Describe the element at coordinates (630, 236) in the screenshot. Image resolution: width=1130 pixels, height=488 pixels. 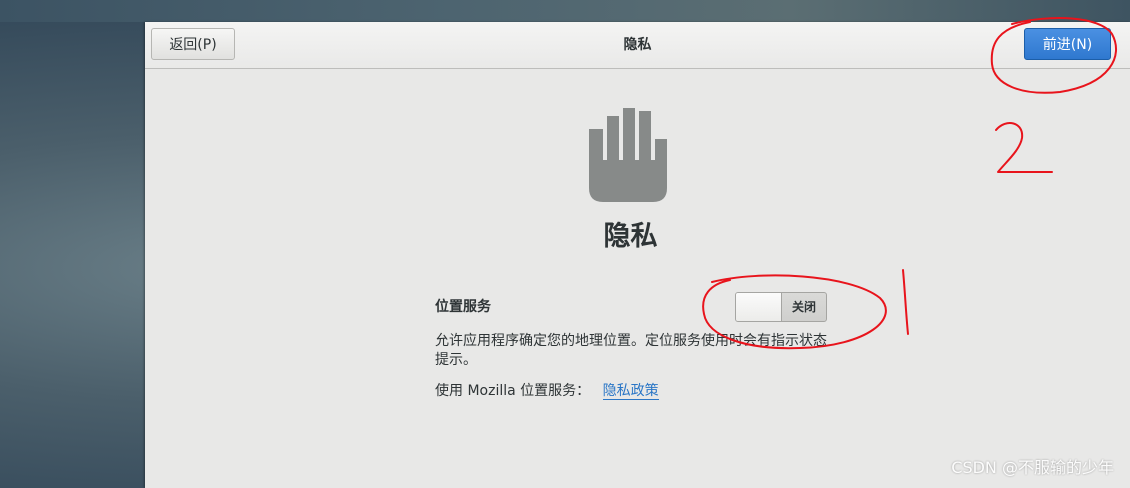
I see `page-title: 隐私` at that location.